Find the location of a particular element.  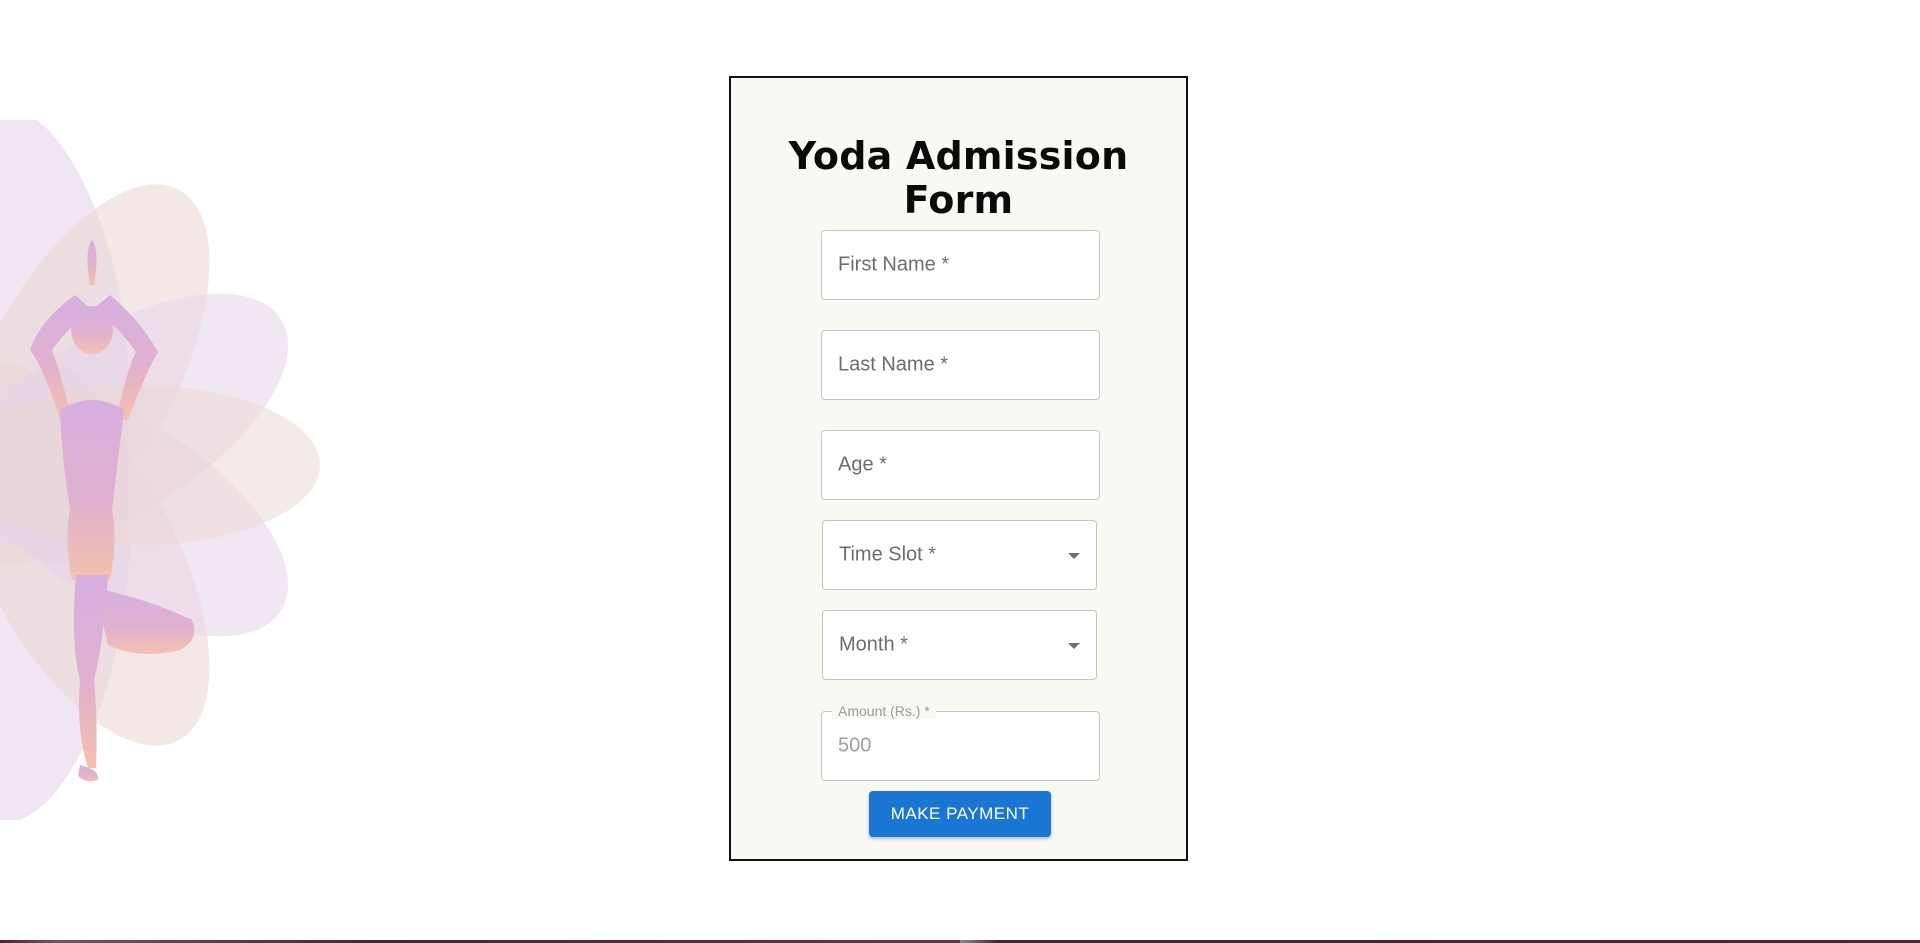

lotus-petals-icon is located at coordinates (160, 470).